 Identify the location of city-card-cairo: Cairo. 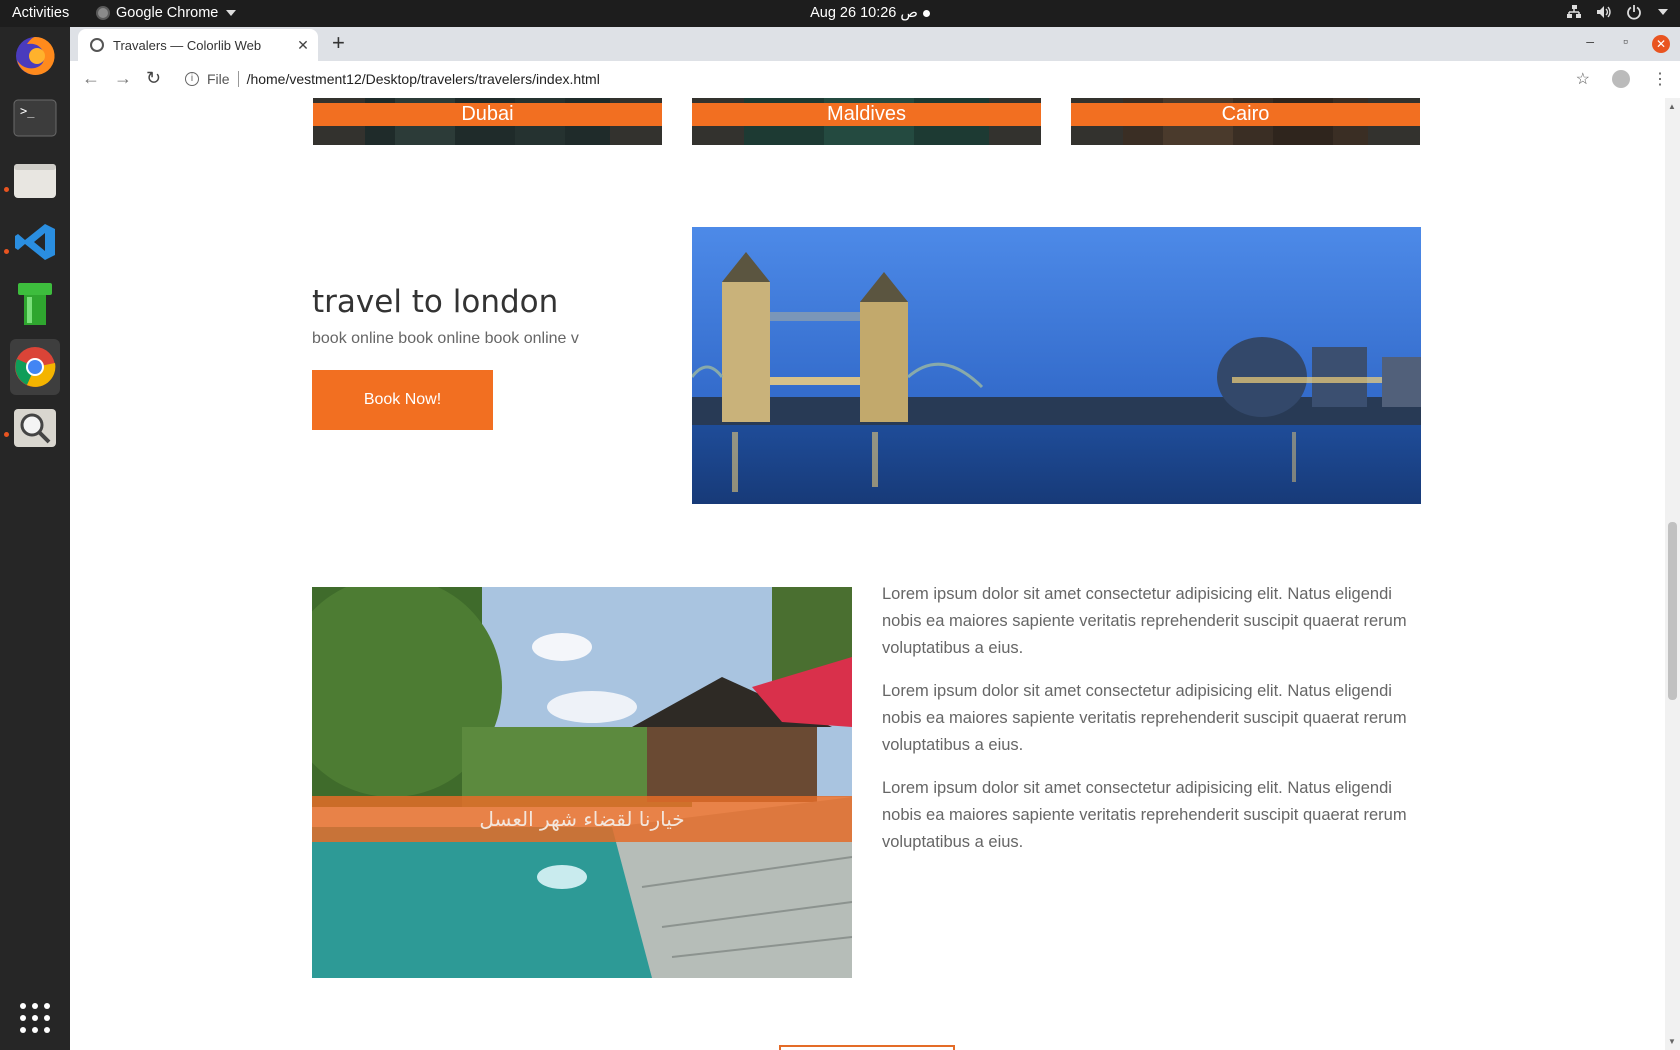
(1245, 121).